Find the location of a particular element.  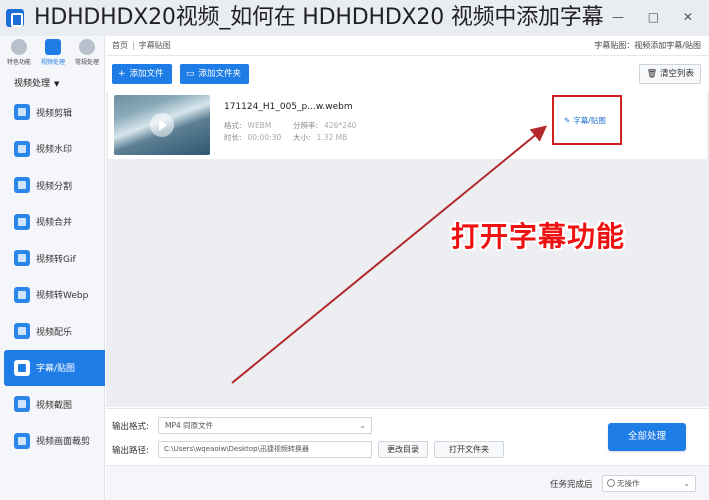

resolution-value: 426*240 is located at coordinates (340, 125).